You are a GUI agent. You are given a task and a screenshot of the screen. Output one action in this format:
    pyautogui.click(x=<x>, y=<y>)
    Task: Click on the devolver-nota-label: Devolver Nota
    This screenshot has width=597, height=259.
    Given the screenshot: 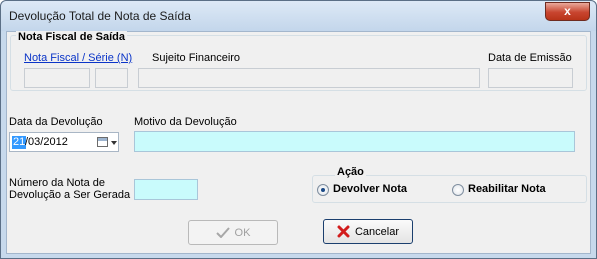 What is the action you would take?
    pyautogui.click(x=370, y=189)
    